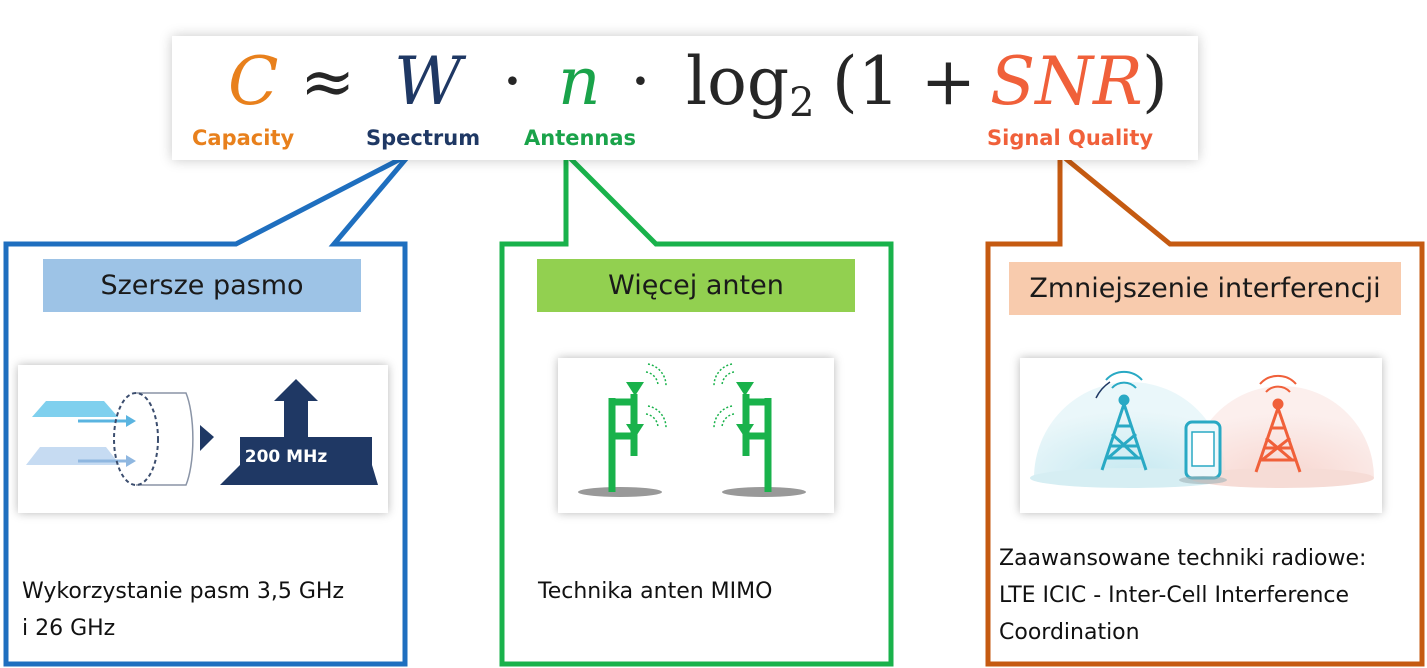 The height and width of the screenshot is (668, 1427). What do you see at coordinates (286, 457) in the screenshot?
I see `bandwidth-badge: 200 MHz` at bounding box center [286, 457].